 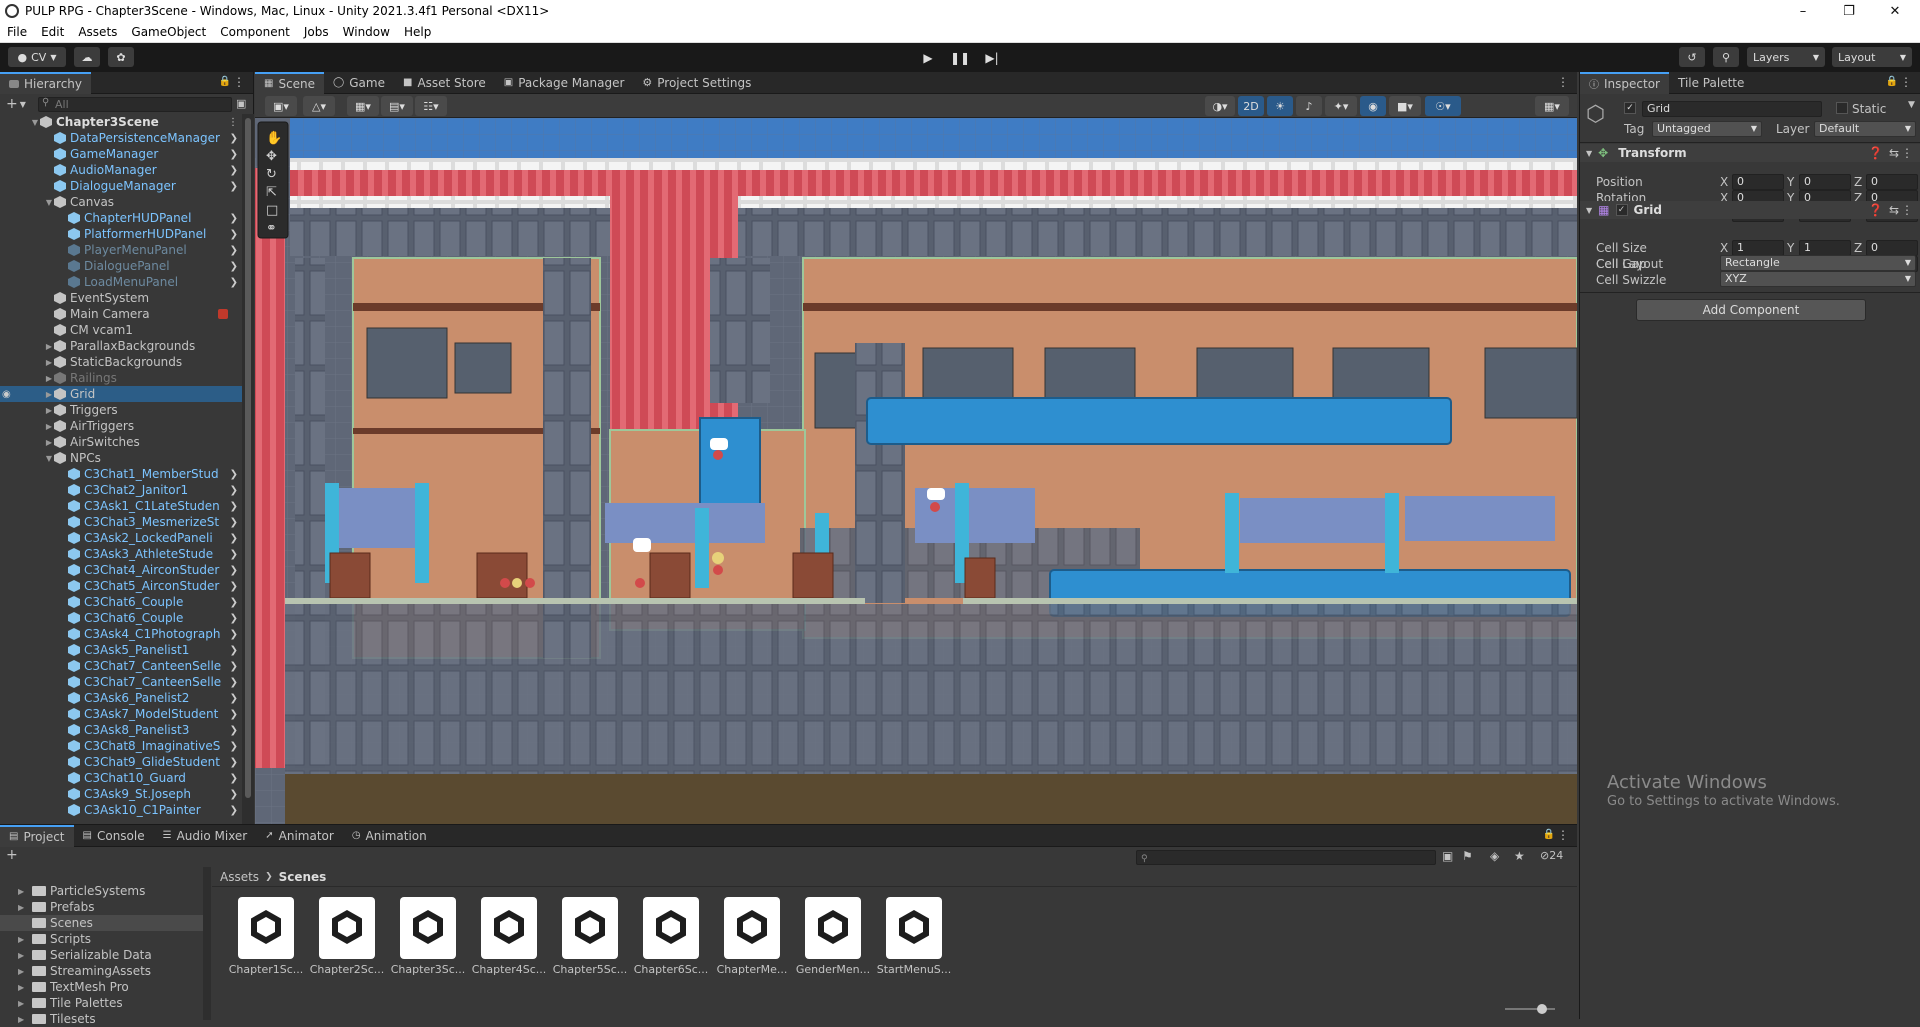 I want to click on scene-visibility-icon: ▣, so click(x=241, y=103).